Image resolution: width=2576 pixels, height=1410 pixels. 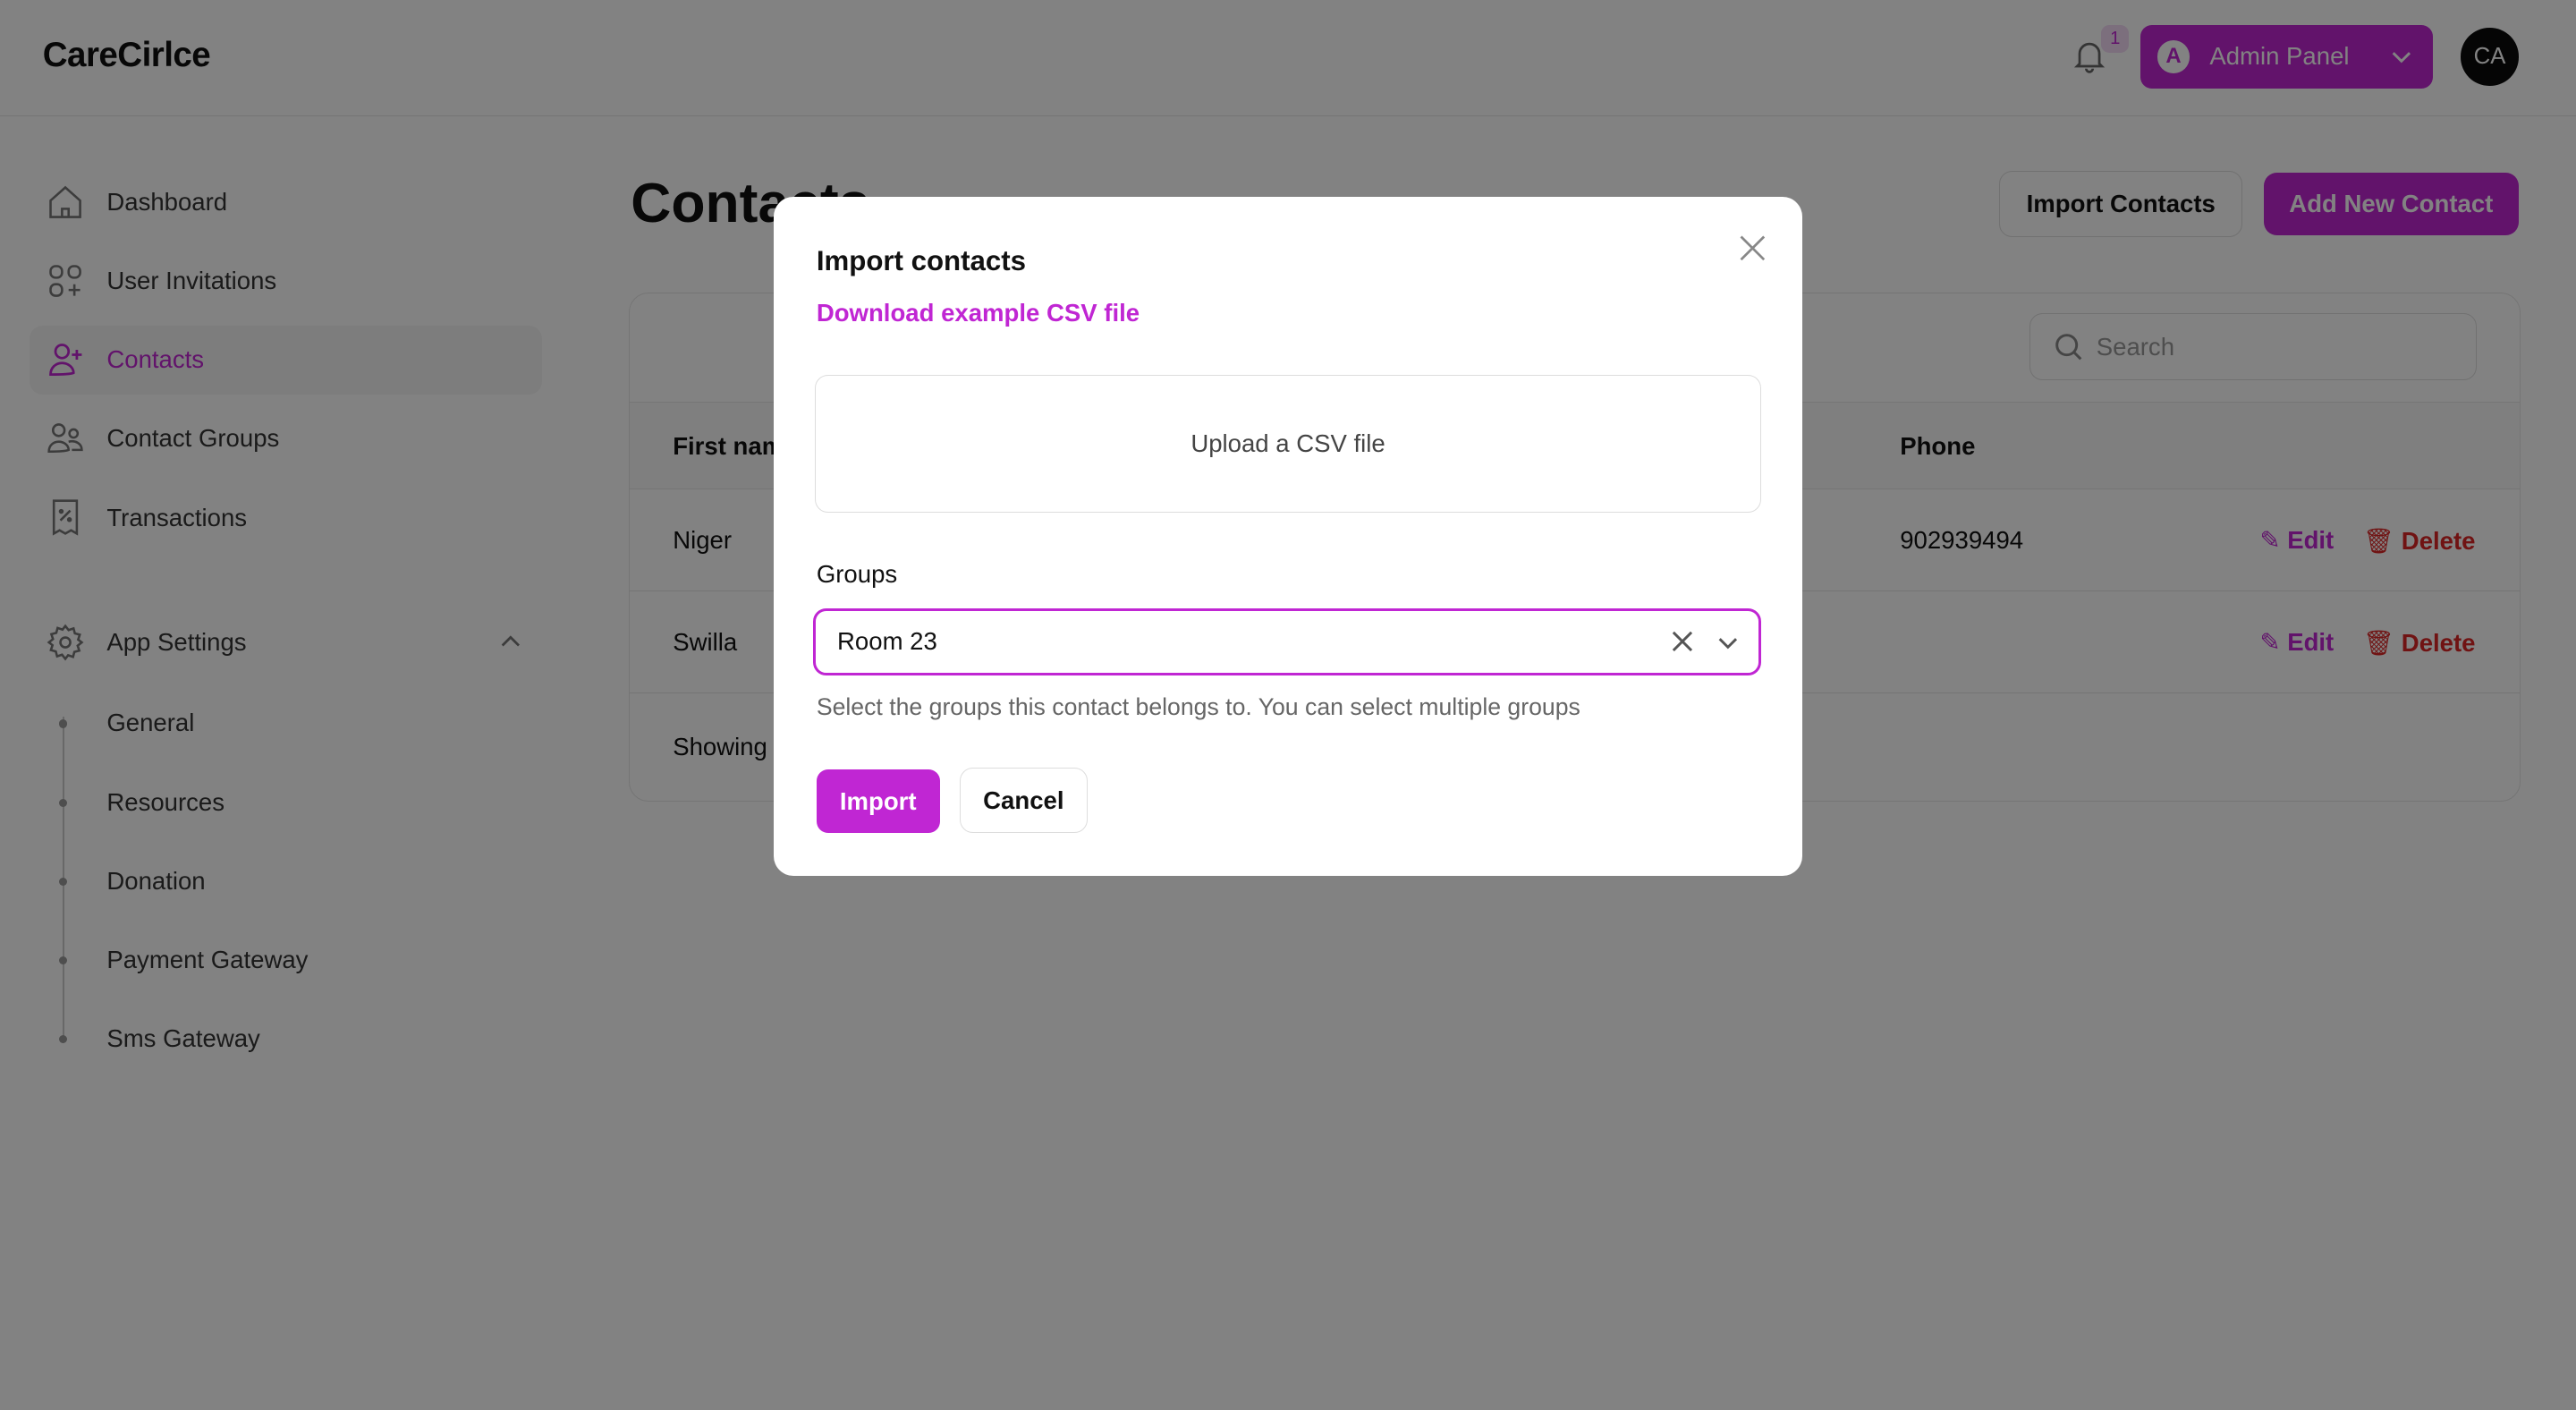 What do you see at coordinates (1287, 642) in the screenshot?
I see `groups-select: Room 23` at bounding box center [1287, 642].